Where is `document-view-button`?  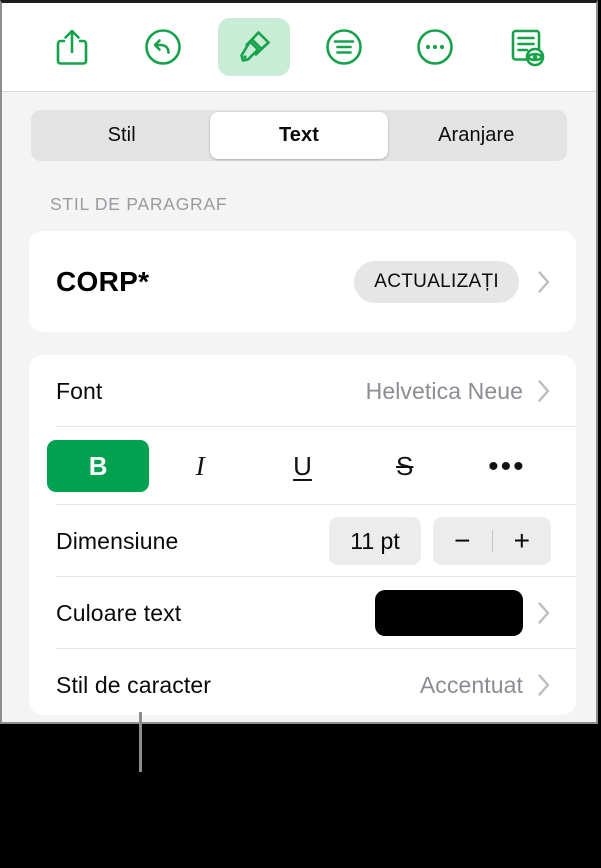
document-view-button is located at coordinates (526, 47).